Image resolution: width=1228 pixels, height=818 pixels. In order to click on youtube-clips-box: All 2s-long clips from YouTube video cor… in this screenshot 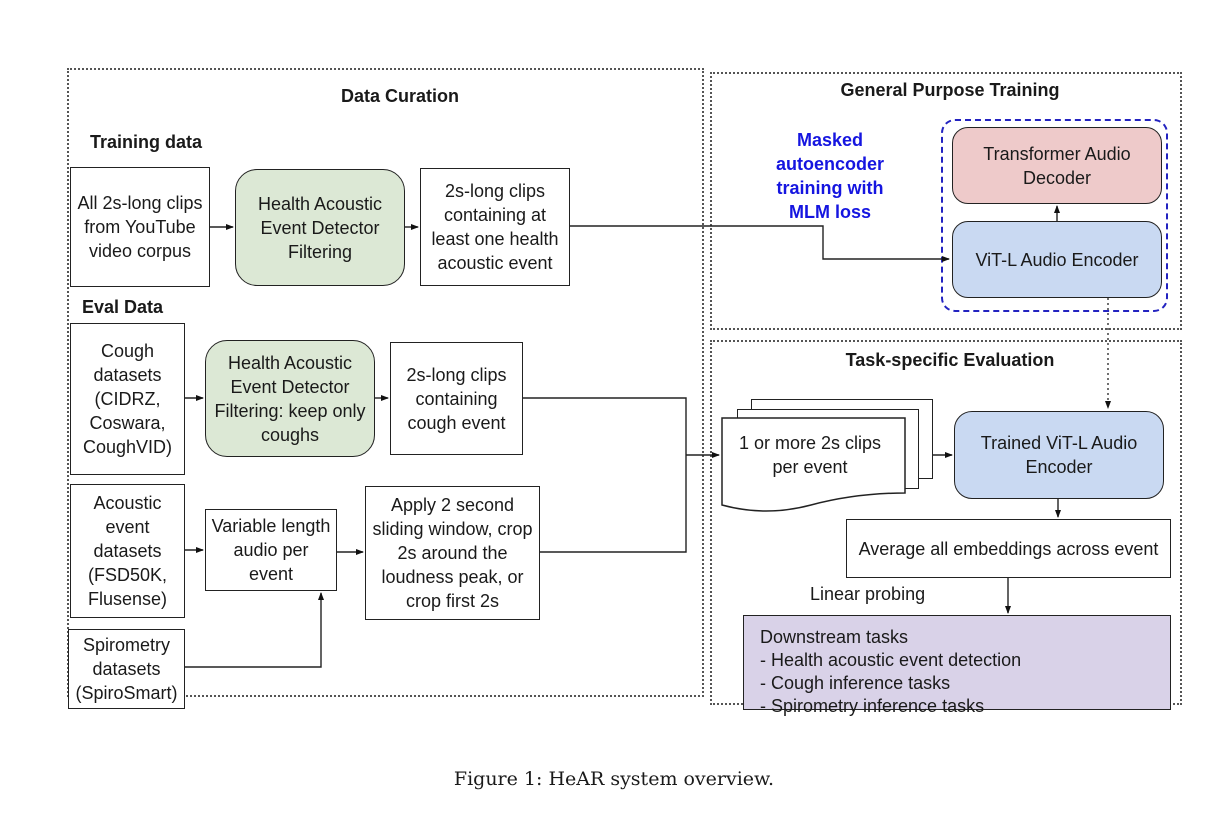, I will do `click(140, 227)`.